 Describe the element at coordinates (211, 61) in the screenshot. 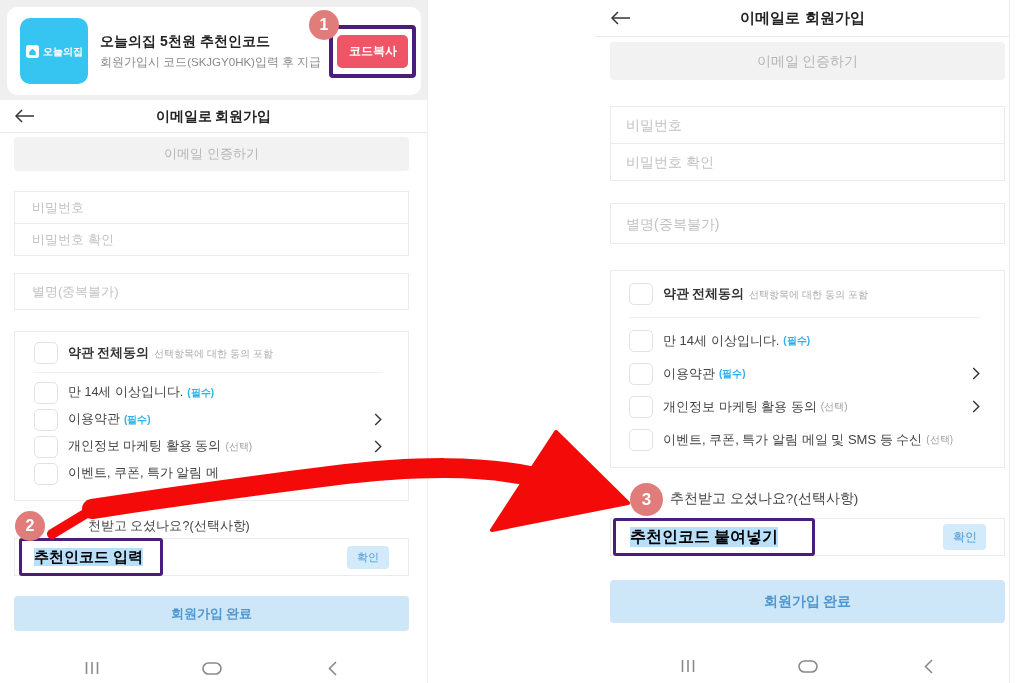

I see `promo-subtitle: 회원가입시 코드(SKJGY0HK)입력 후 지급` at that location.